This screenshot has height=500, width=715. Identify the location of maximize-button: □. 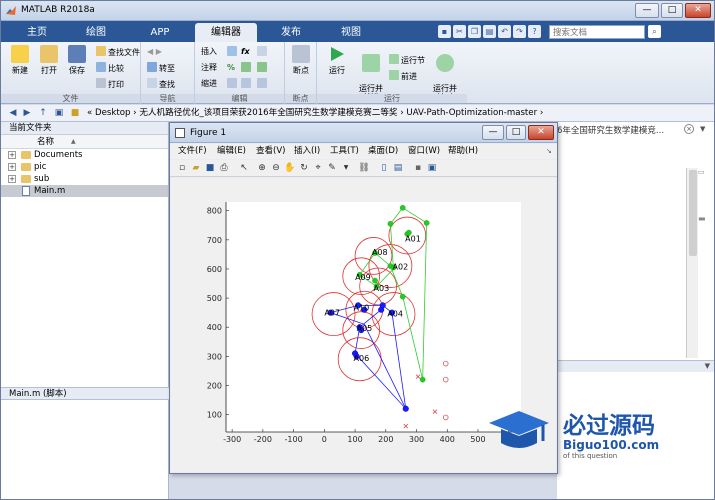
(672, 10).